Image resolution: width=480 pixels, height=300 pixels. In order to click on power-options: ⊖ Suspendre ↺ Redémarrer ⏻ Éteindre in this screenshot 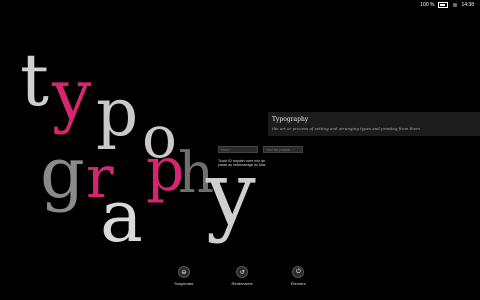, I will do `click(240, 276)`.